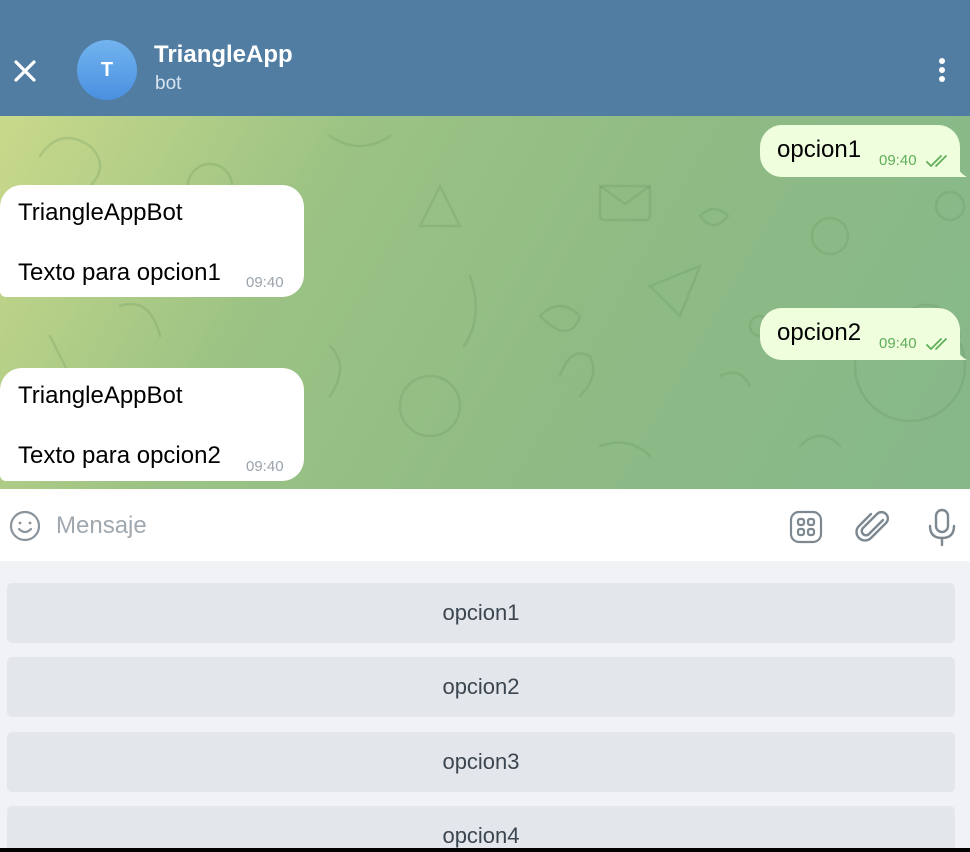 The height and width of the screenshot is (852, 970). Describe the element at coordinates (806, 527) in the screenshot. I see `bot-keyboard-icon` at that location.